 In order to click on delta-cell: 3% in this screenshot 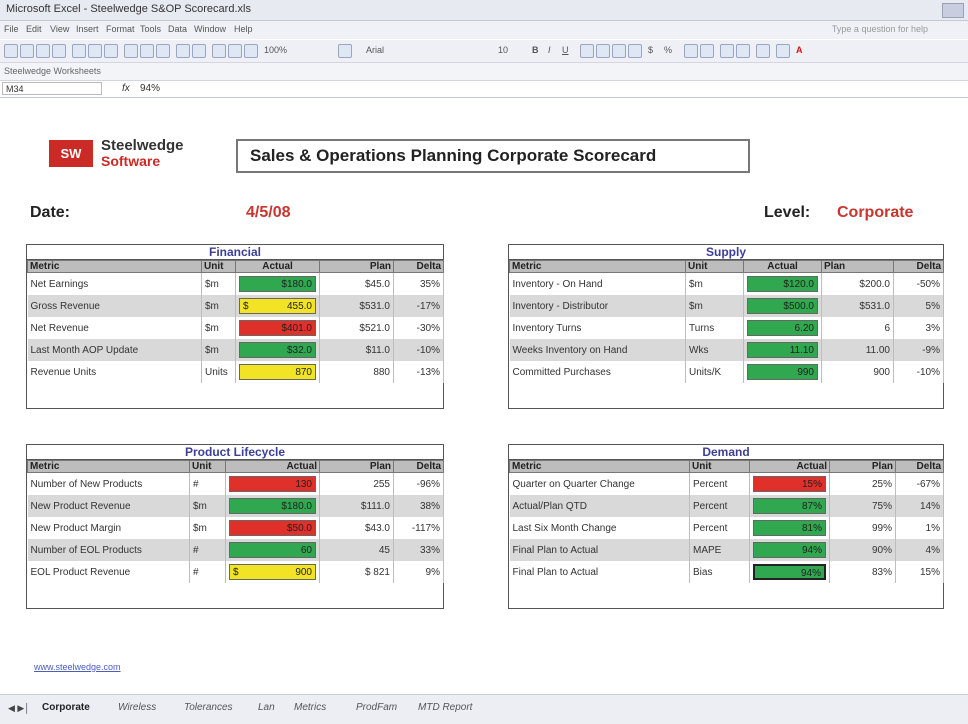, I will do `click(918, 328)`.